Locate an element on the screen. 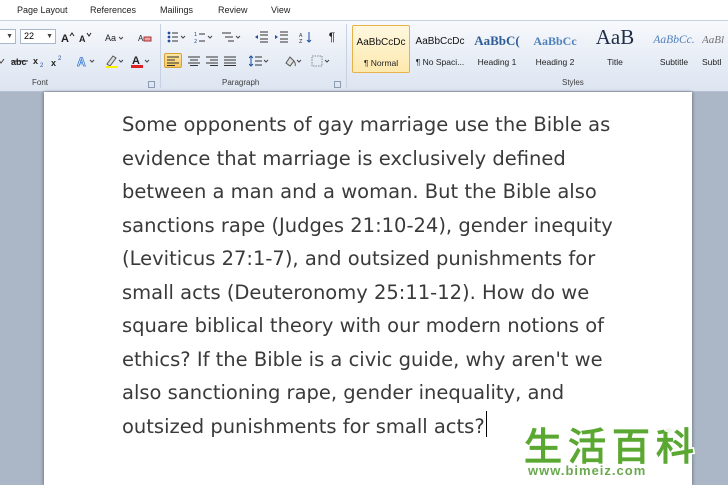  show-formatting-marks-icon: ¶ is located at coordinates (332, 36).